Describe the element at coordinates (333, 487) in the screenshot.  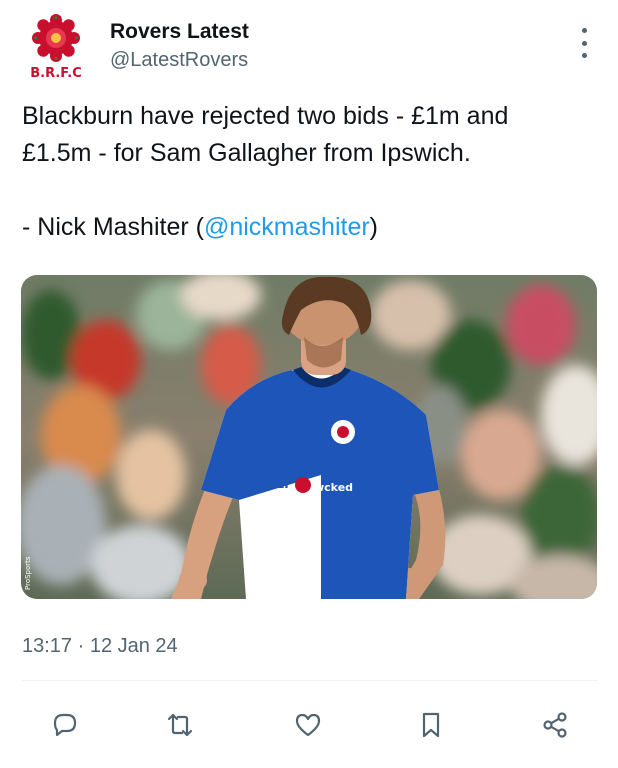
I see `sponsor-text-right: wcked` at that location.